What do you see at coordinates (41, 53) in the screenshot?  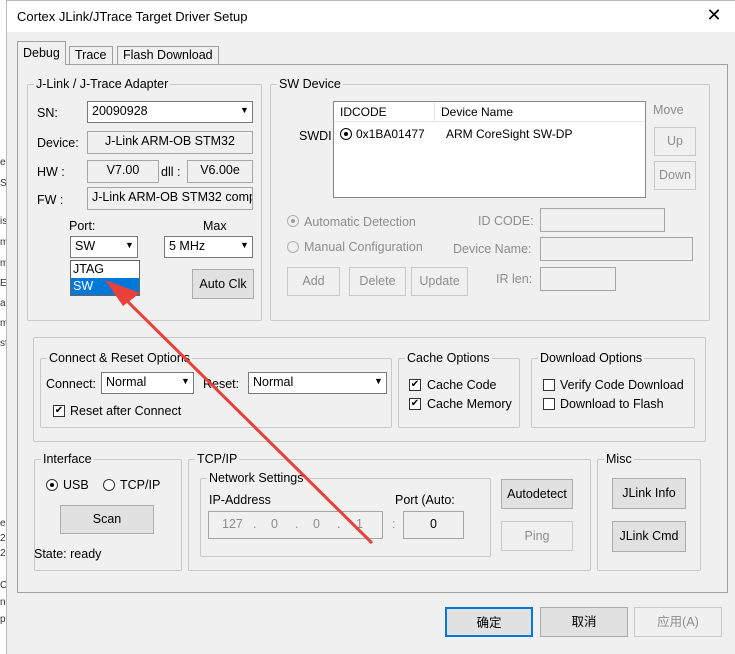 I see `tab-debug: Debug` at bounding box center [41, 53].